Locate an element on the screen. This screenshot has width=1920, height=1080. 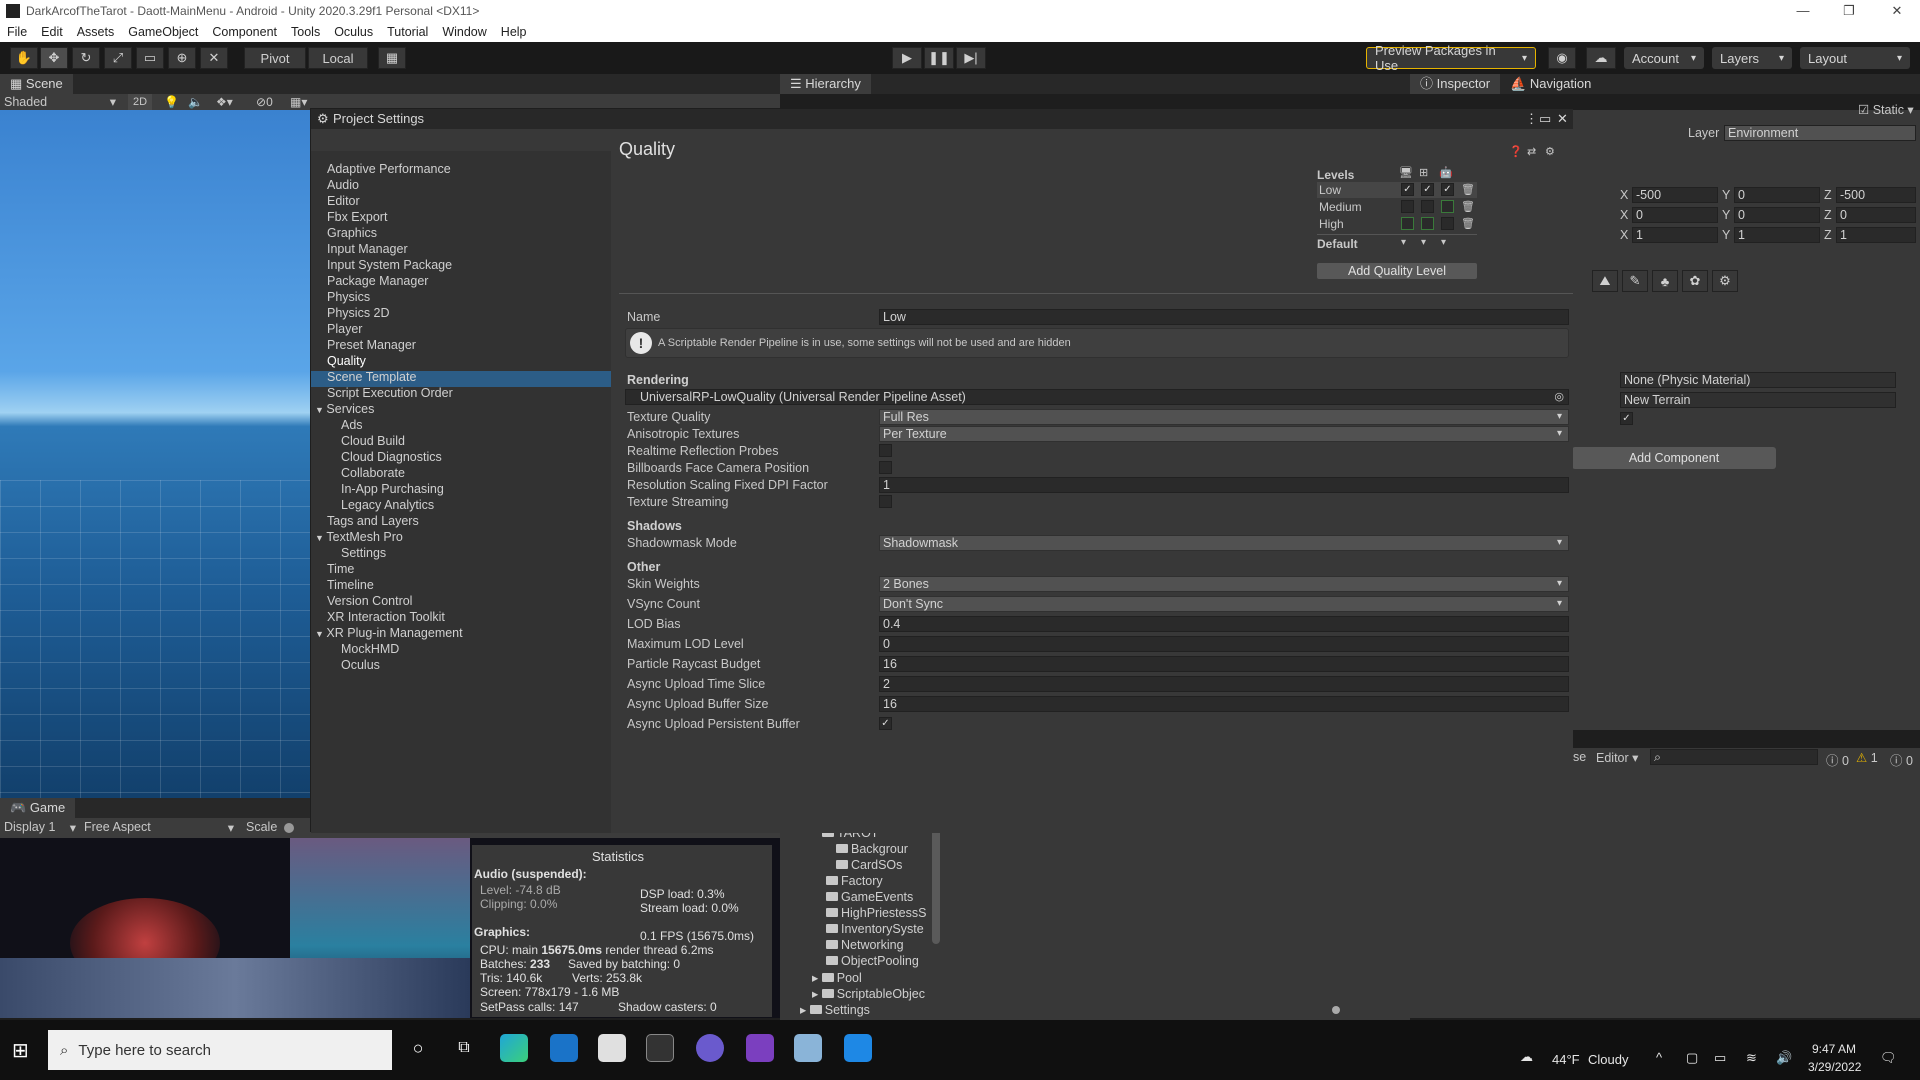
sidebar-item-textmesh-pro: ▼ TextMesh Pro is located at coordinates (359, 537).